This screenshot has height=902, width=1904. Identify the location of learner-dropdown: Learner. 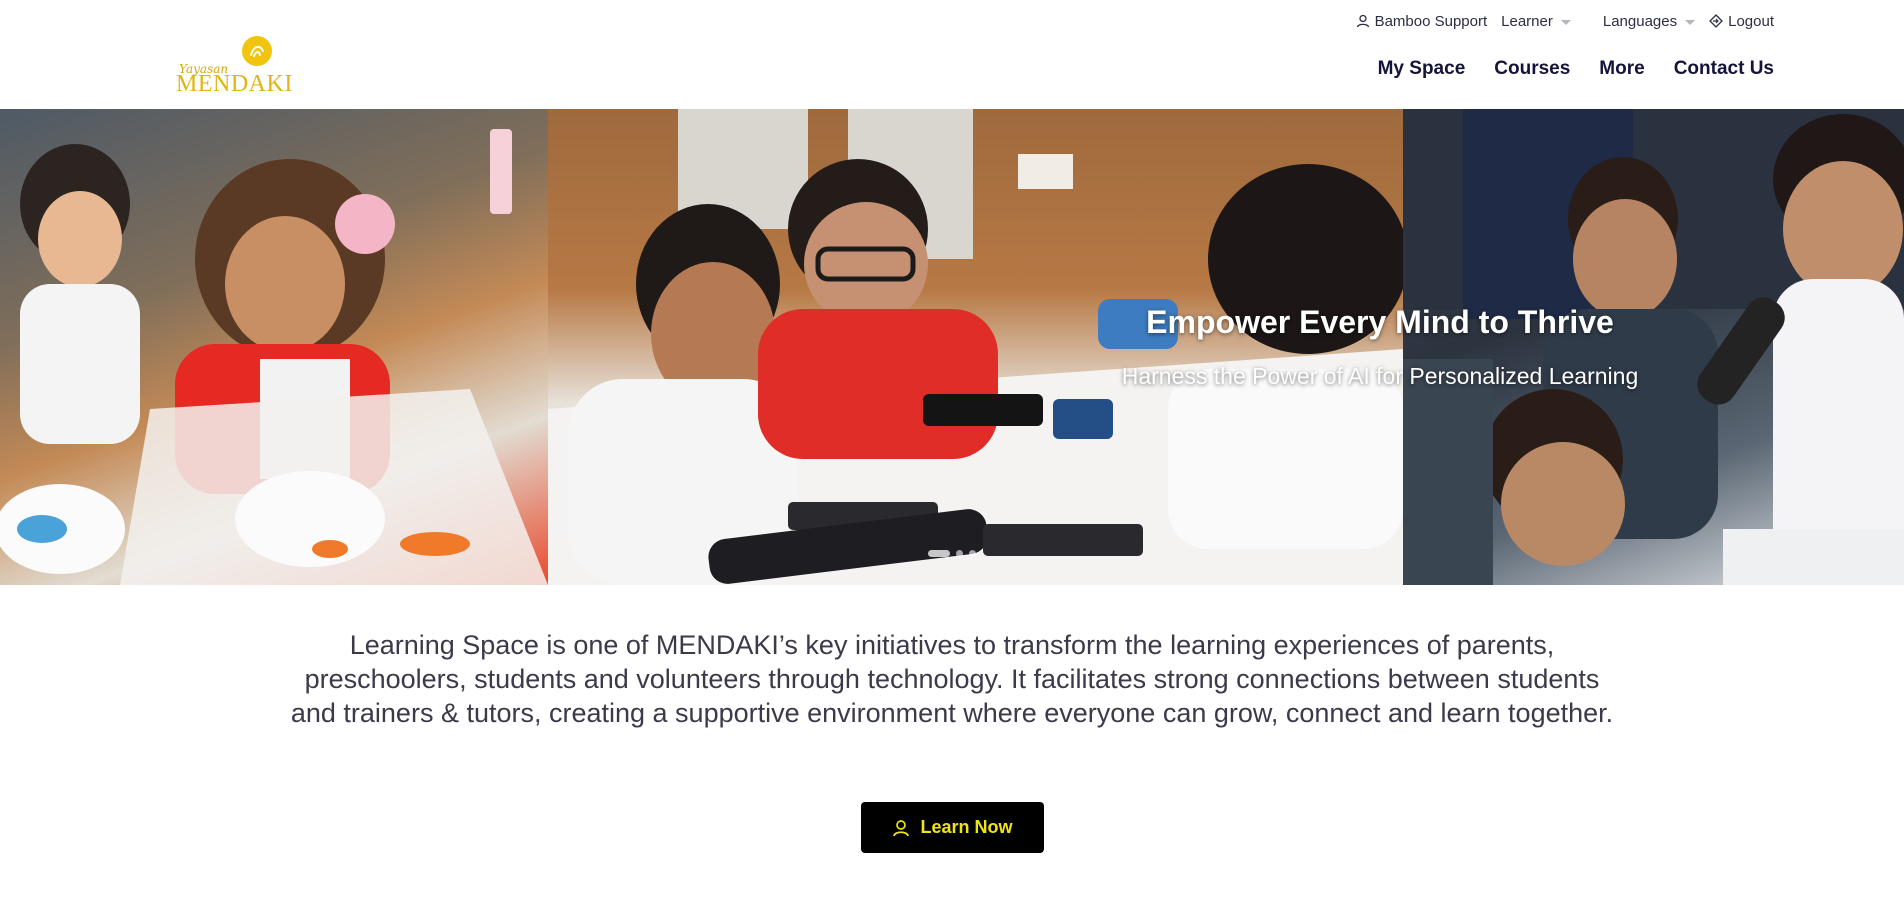
(1536, 21).